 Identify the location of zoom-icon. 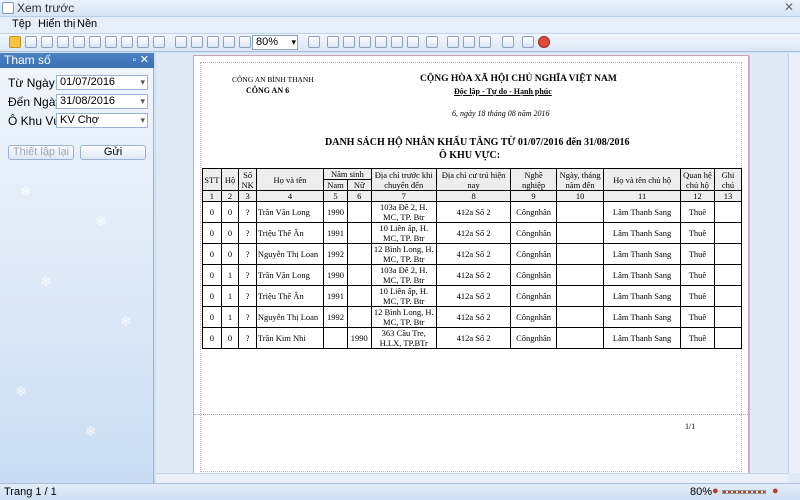
(245, 42).